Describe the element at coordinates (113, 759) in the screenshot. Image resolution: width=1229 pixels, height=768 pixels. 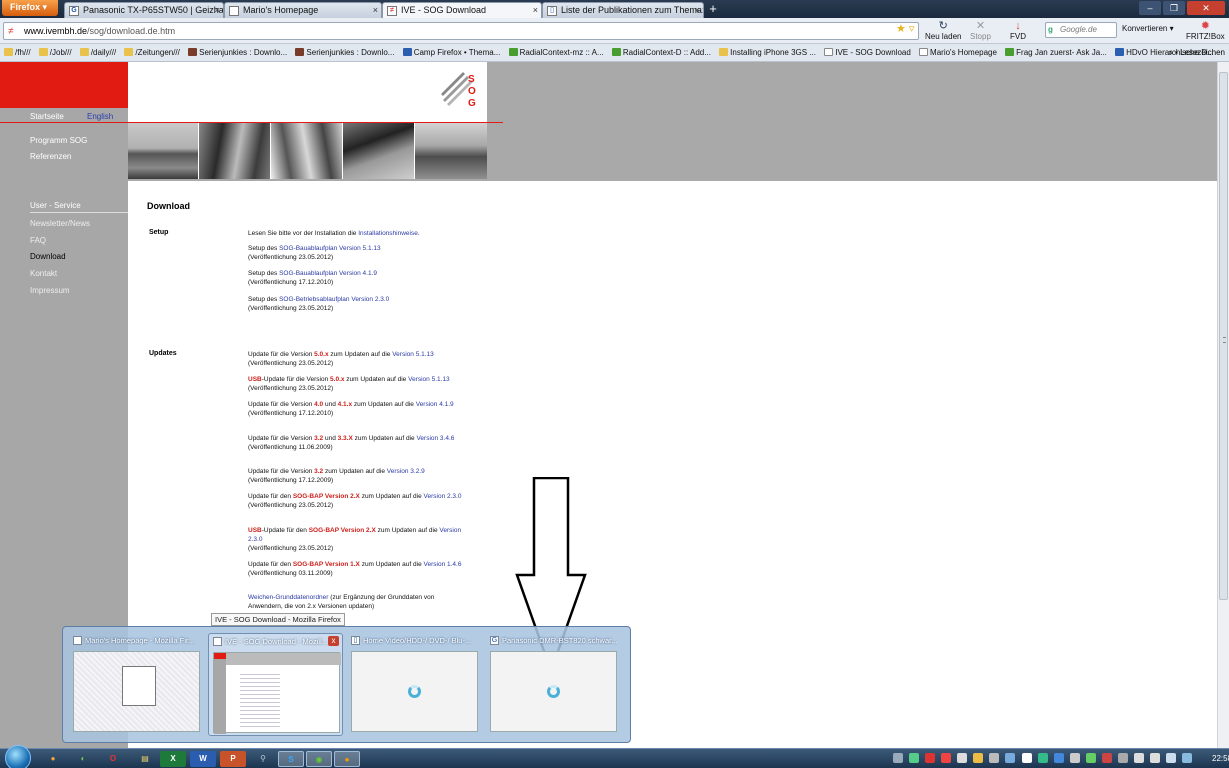
I see `opera-taskbar-icon: O` at that location.